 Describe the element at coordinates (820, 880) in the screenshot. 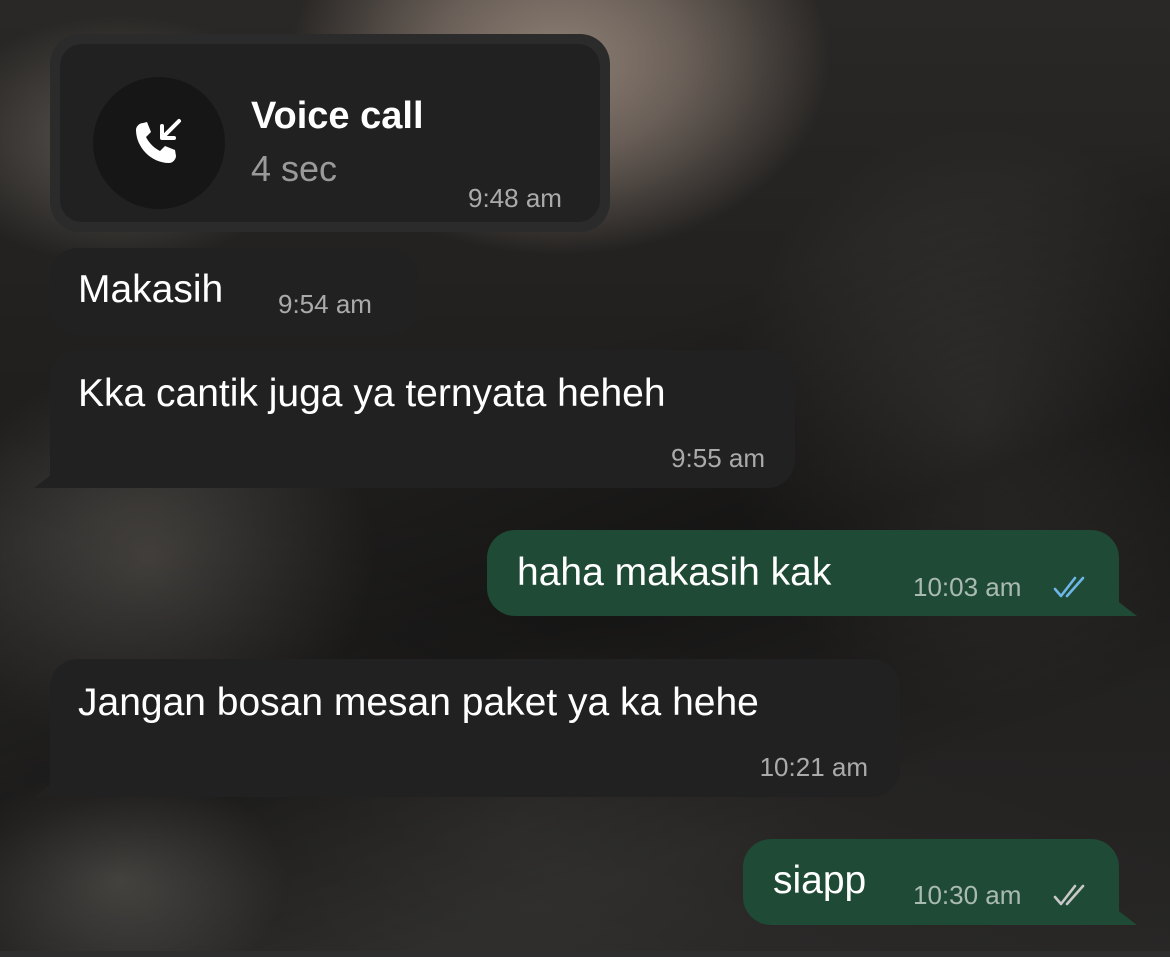

I see `message-text: siapp` at that location.